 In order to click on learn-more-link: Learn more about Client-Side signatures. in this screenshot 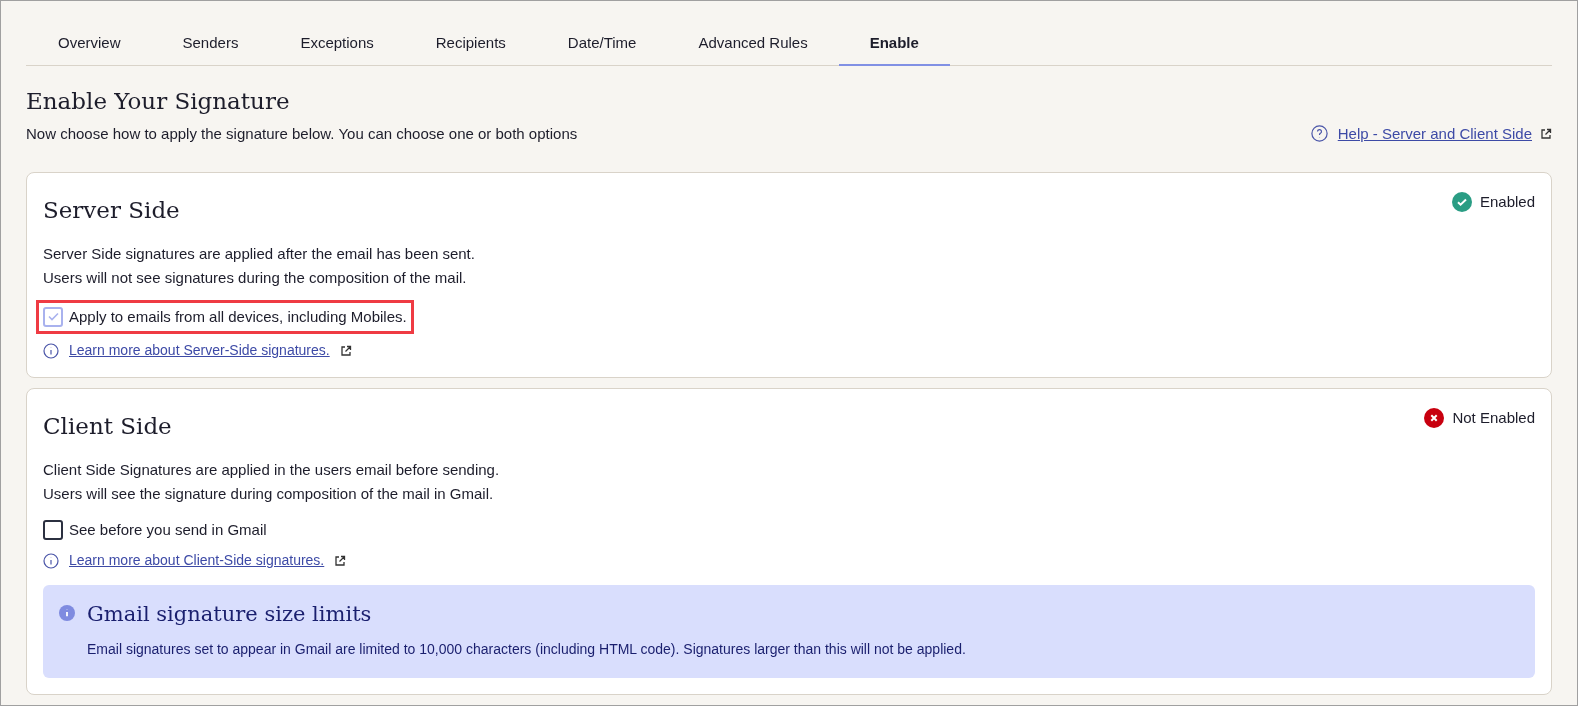, I will do `click(197, 560)`.